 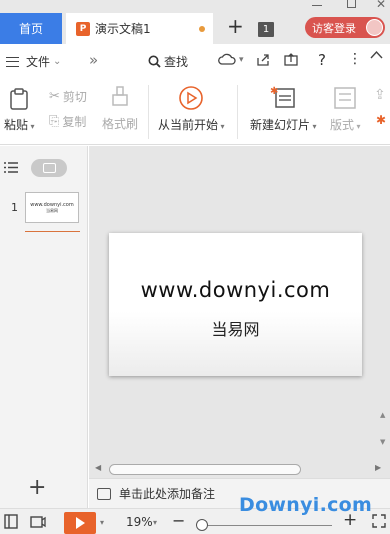 I want to click on slide-thumbnail: www.downyi.com 当易网, so click(x=52, y=207).